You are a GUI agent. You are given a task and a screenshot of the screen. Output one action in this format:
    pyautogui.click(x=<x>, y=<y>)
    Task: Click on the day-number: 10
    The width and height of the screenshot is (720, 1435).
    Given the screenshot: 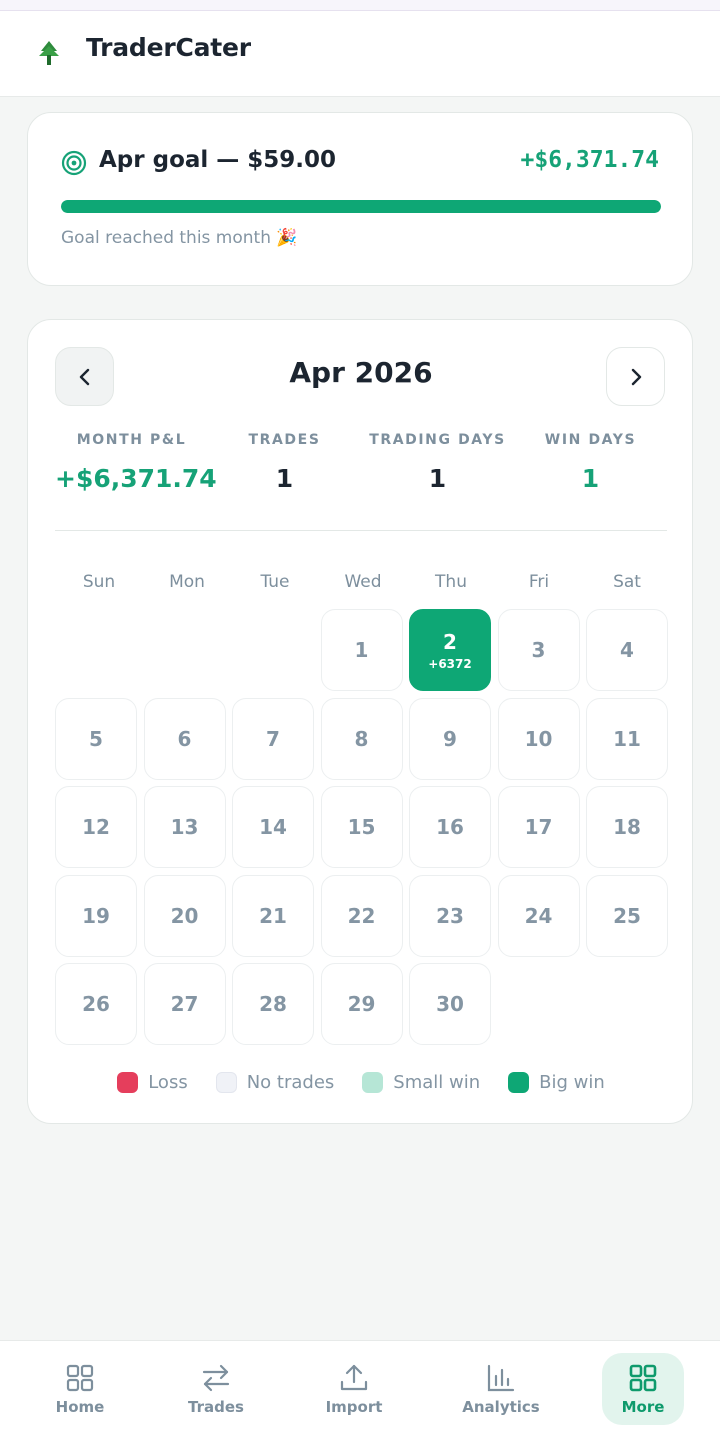 What is the action you would take?
    pyautogui.click(x=538, y=738)
    